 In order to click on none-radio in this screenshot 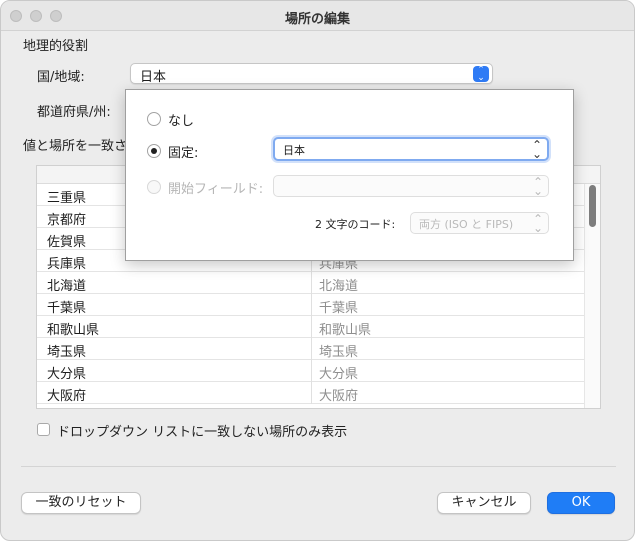, I will do `click(154, 119)`.